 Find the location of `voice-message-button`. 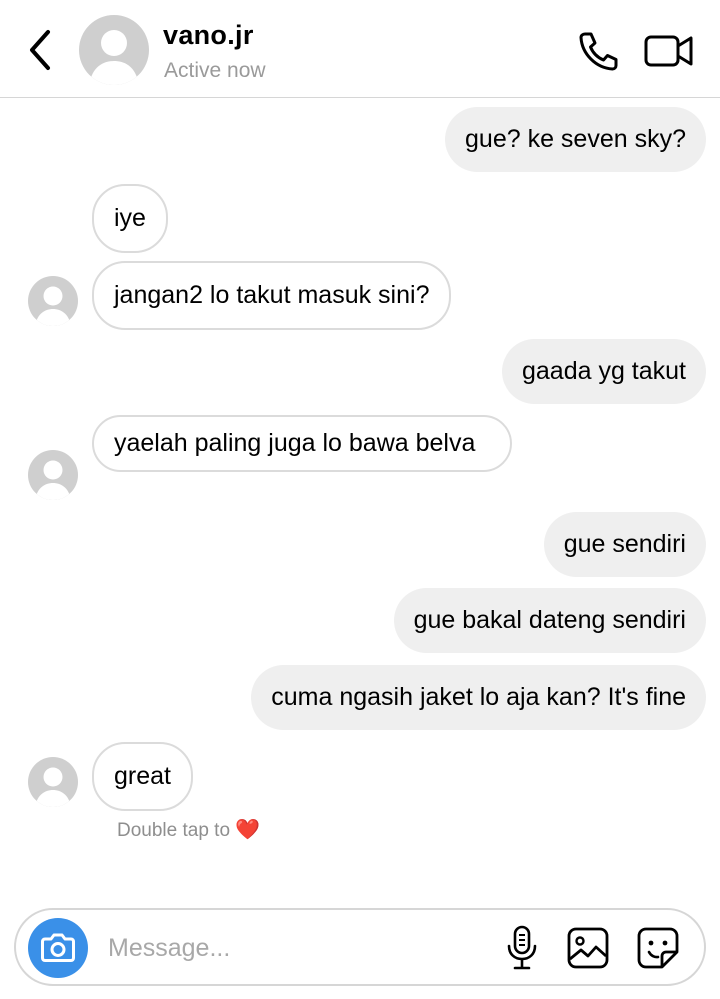

voice-message-button is located at coordinates (522, 948).